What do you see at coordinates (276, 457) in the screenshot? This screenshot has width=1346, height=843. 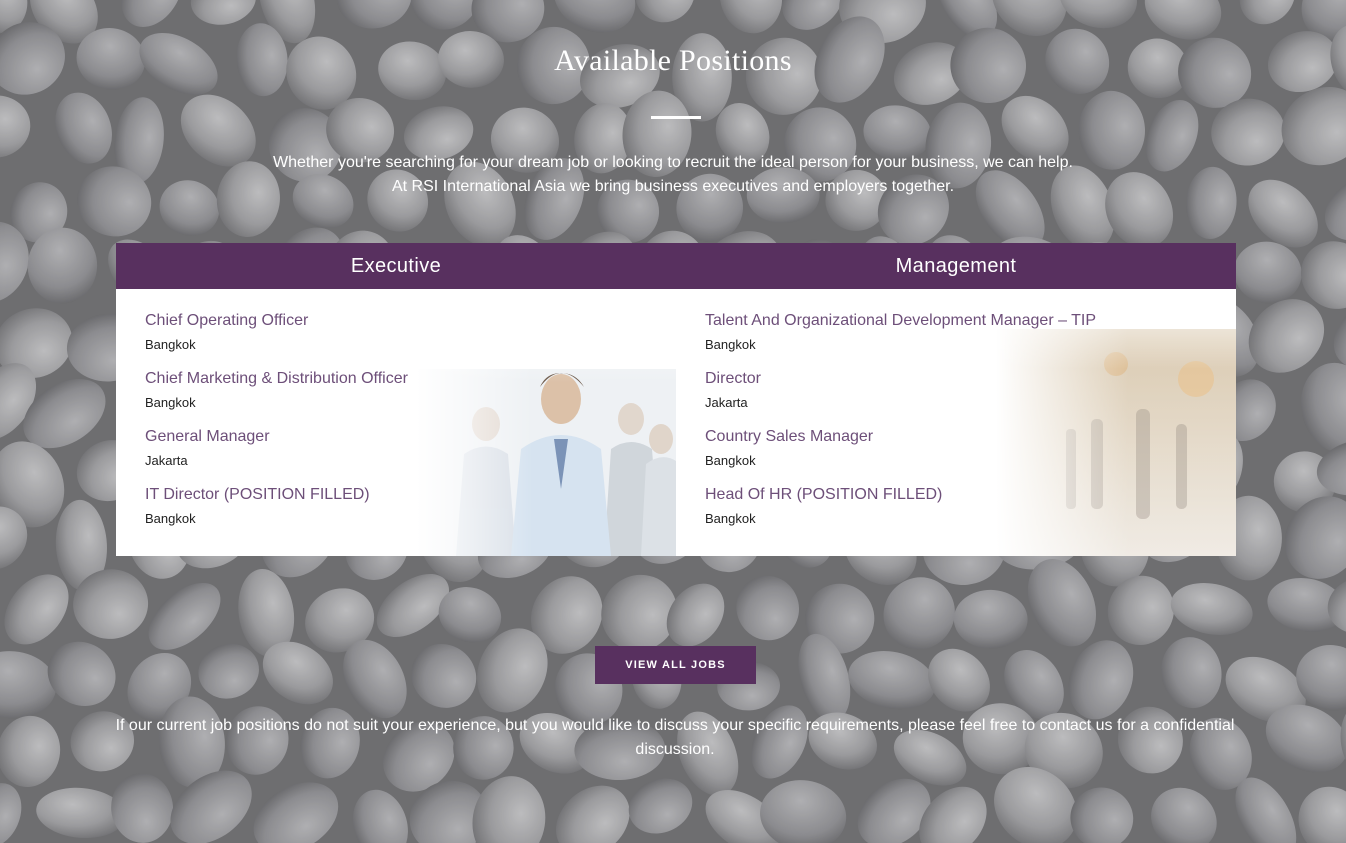 I see `job-item: General Manager Jakarta` at bounding box center [276, 457].